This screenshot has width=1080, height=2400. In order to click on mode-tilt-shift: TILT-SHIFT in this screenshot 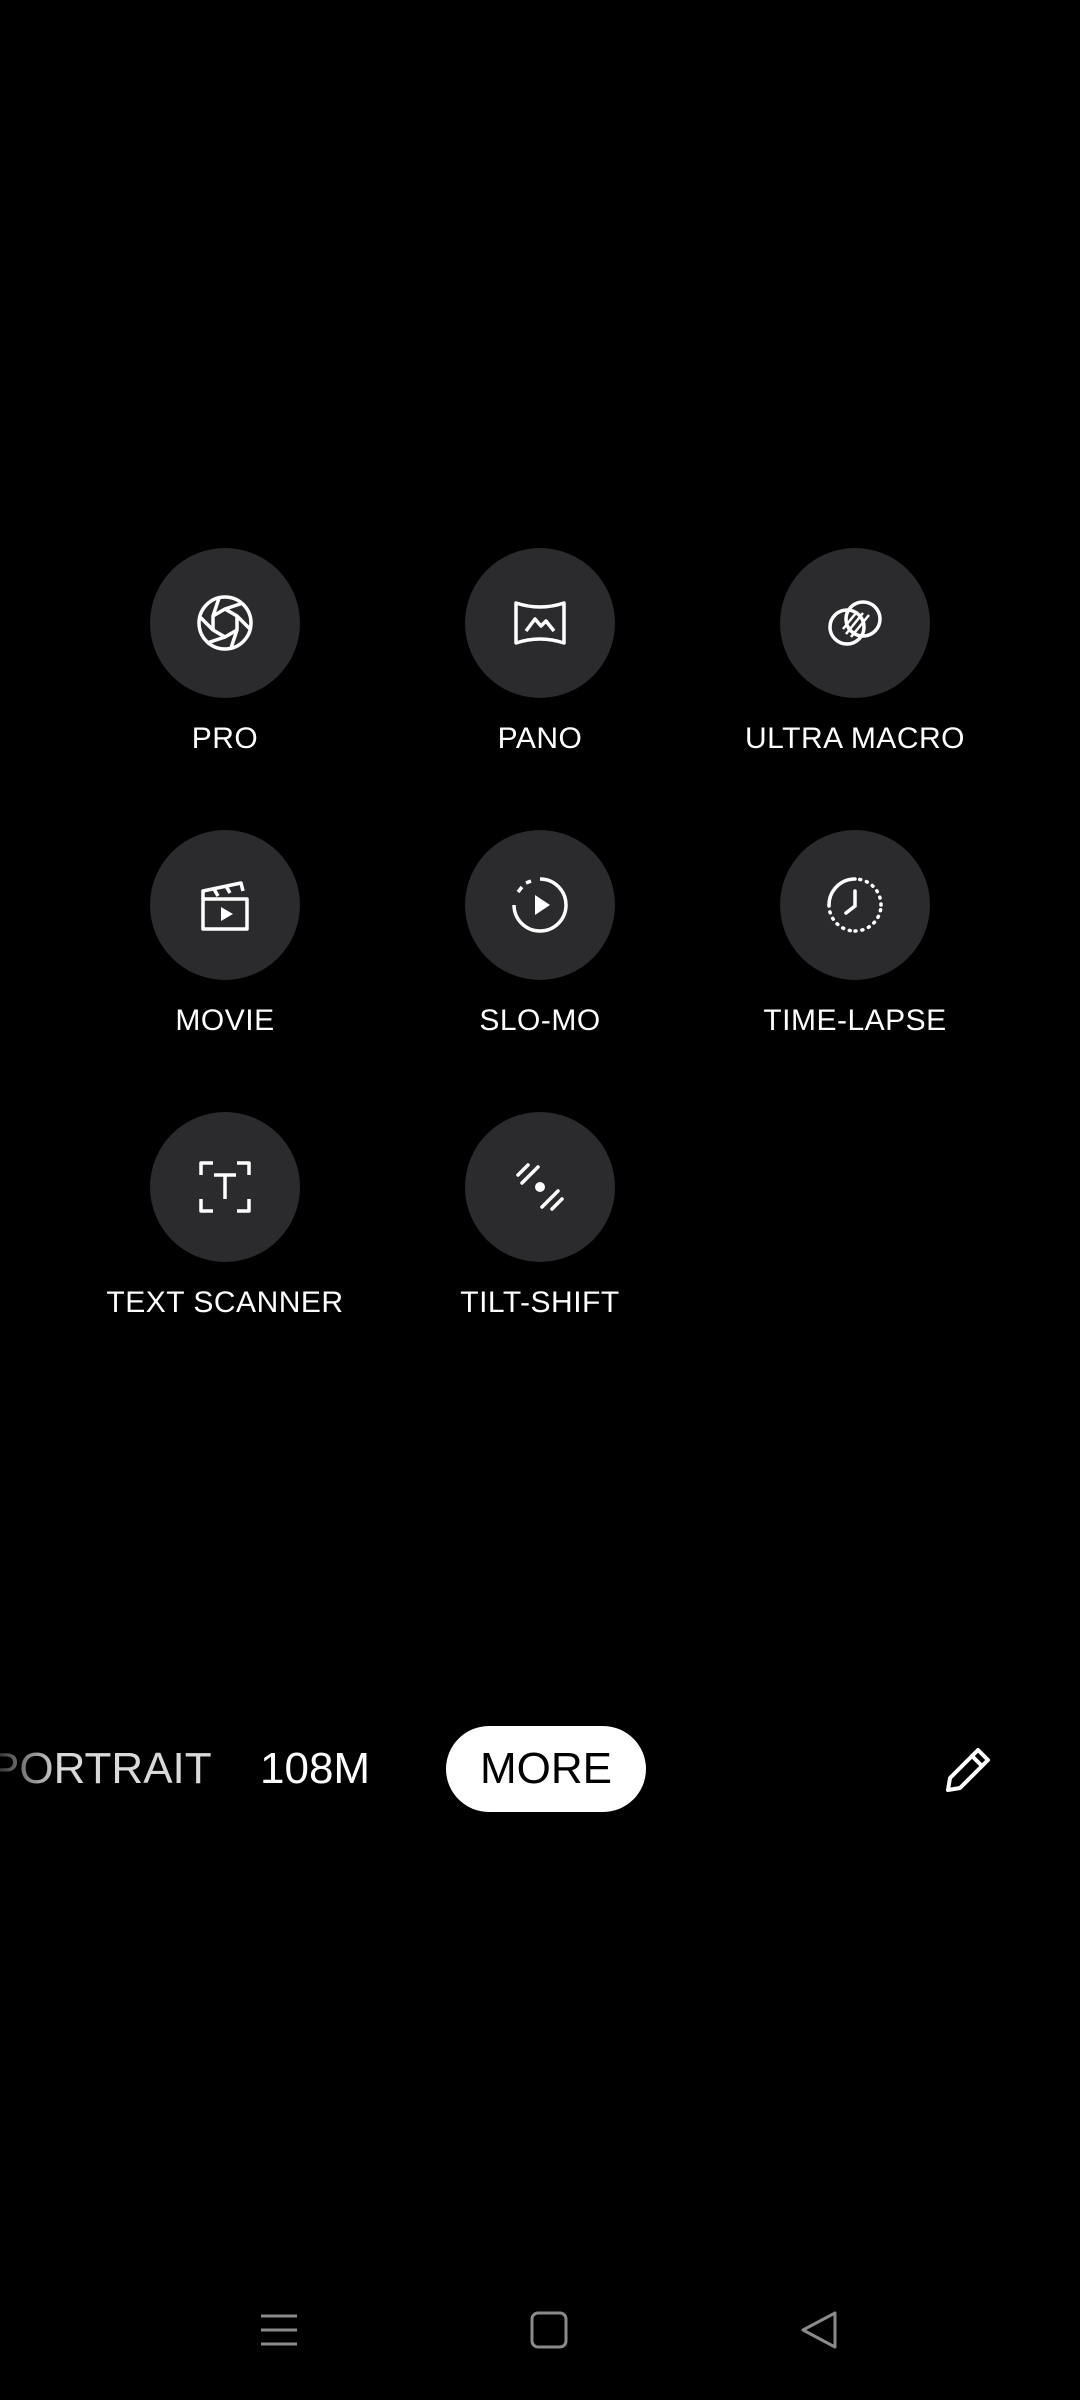, I will do `click(540, 1216)`.